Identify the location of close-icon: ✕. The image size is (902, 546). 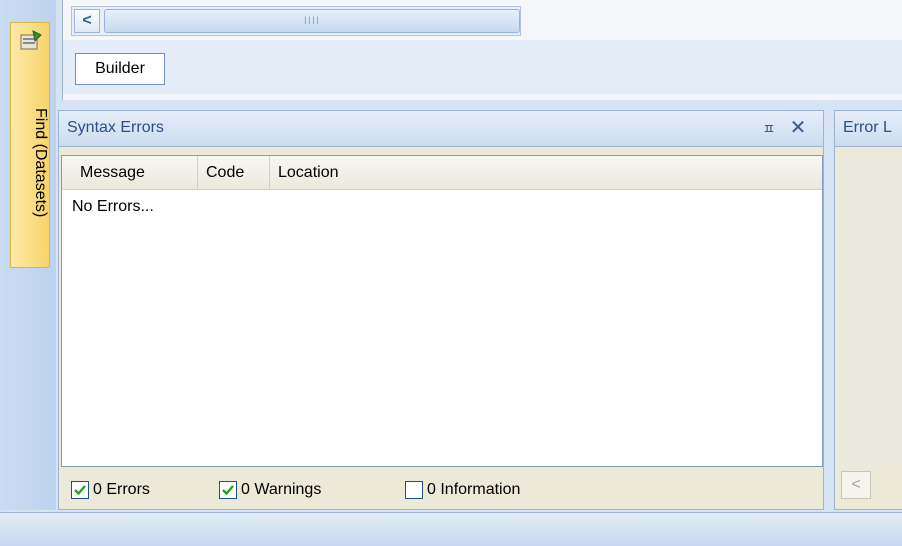
(798, 128).